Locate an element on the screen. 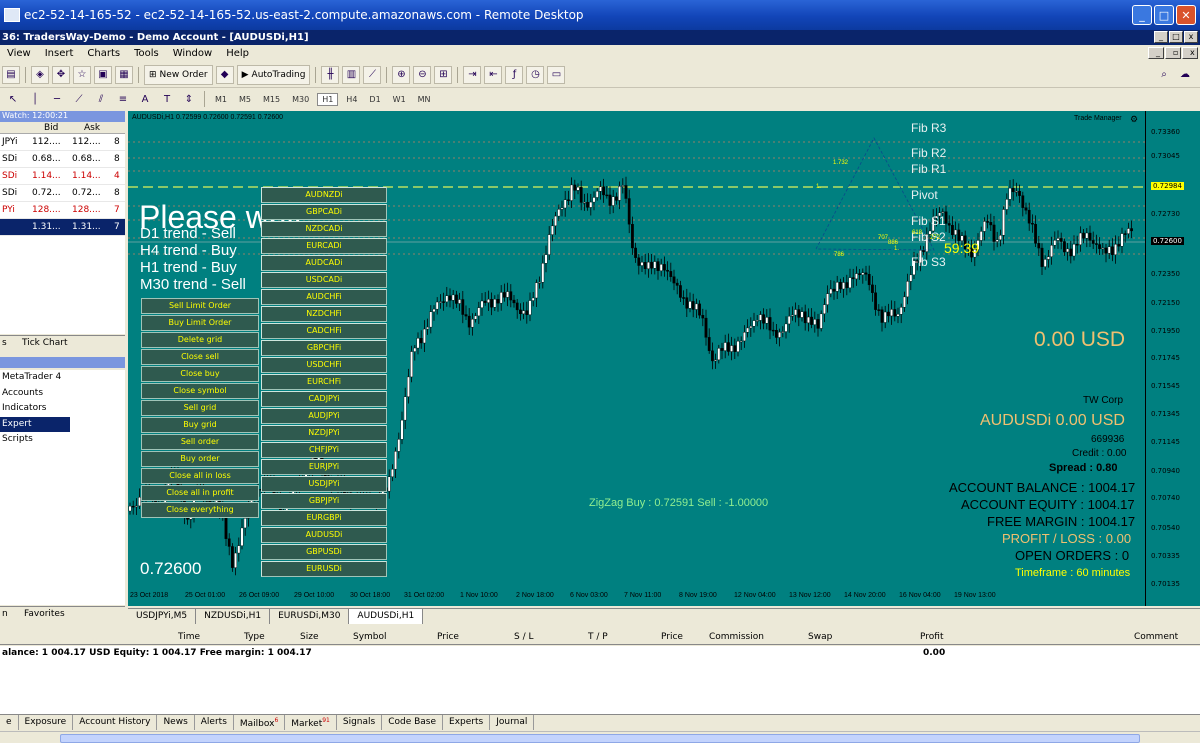  action-button: Close buy is located at coordinates (200, 374).